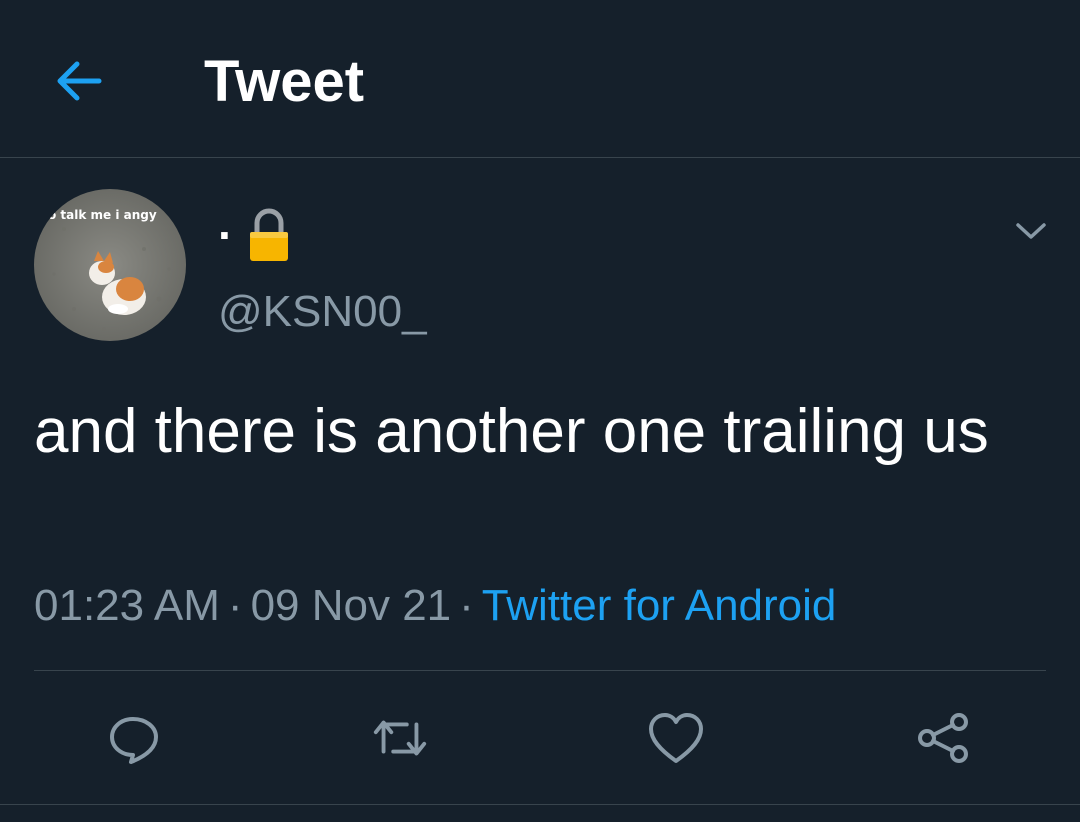 This screenshot has height=822, width=1080. I want to click on chevron-down-icon, so click(1031, 231).